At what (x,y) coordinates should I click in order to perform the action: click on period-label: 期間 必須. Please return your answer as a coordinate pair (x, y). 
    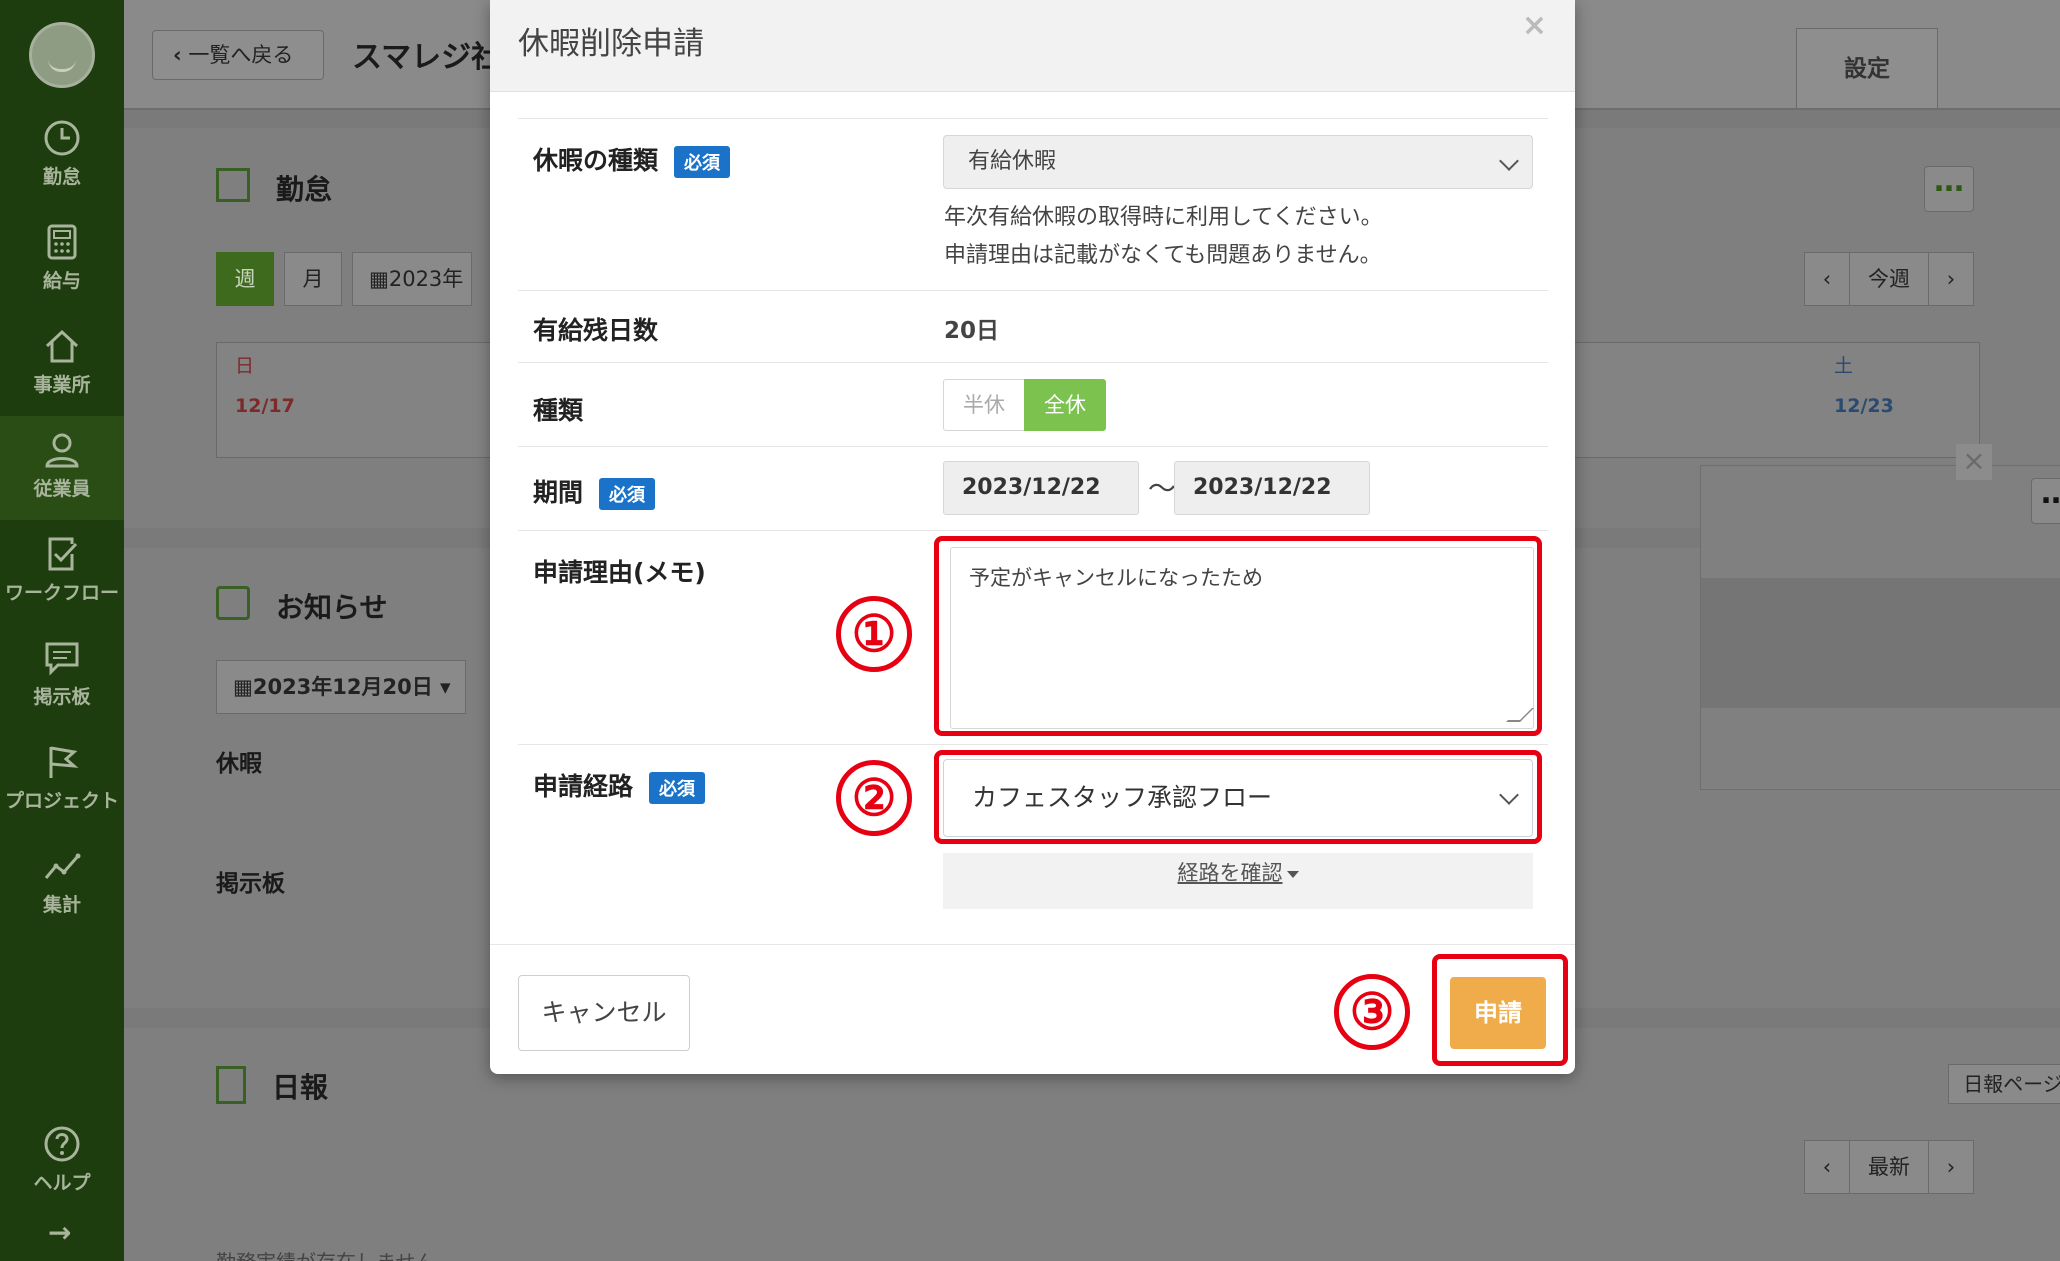
    Looking at the image, I should click on (594, 491).